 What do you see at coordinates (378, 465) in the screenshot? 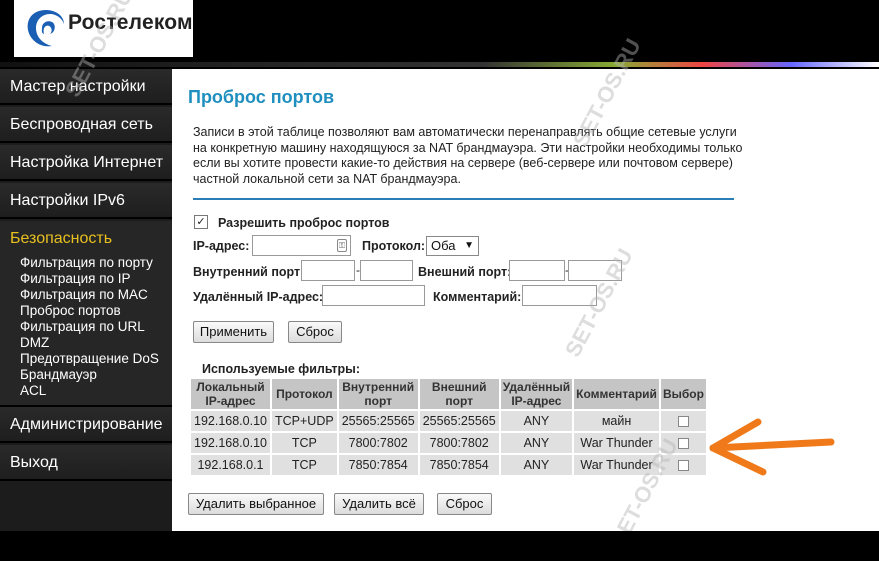
I see `cell-internal-port: 7850:7854` at bounding box center [378, 465].